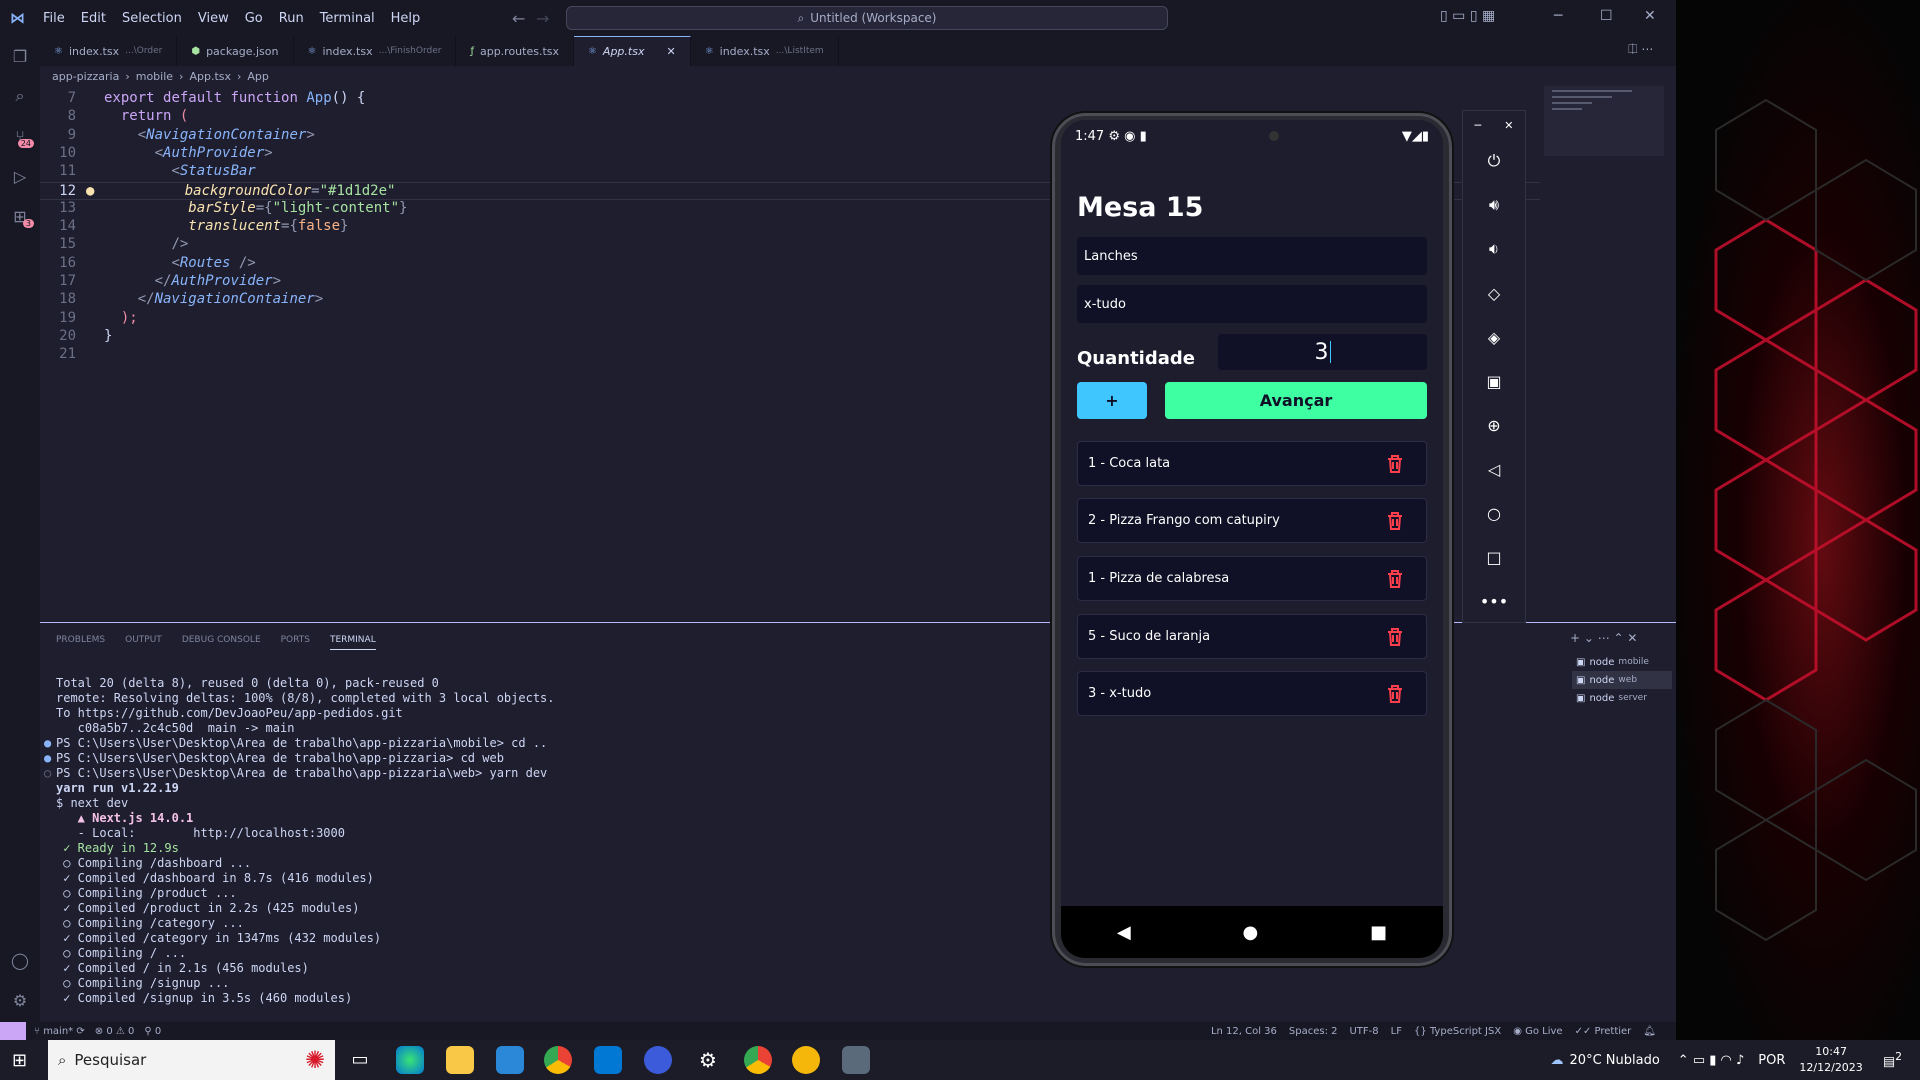 The image size is (1920, 1080). I want to click on power-icon: ⏻, so click(1494, 161).